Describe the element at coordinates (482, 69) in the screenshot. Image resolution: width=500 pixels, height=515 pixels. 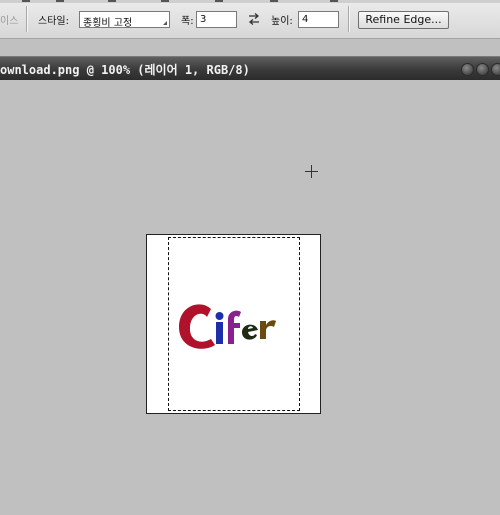
I see `maximize-button` at that location.